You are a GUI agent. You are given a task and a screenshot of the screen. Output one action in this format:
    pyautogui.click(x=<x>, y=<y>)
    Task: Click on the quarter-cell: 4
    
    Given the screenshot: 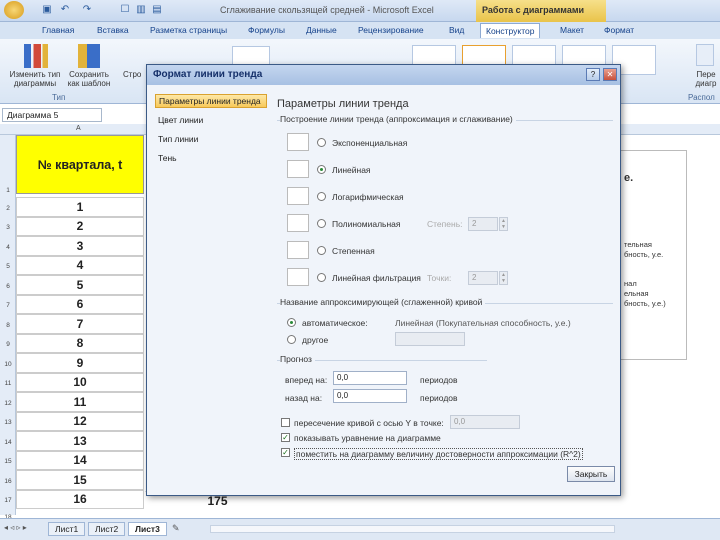 What is the action you would take?
    pyautogui.click(x=80, y=265)
    